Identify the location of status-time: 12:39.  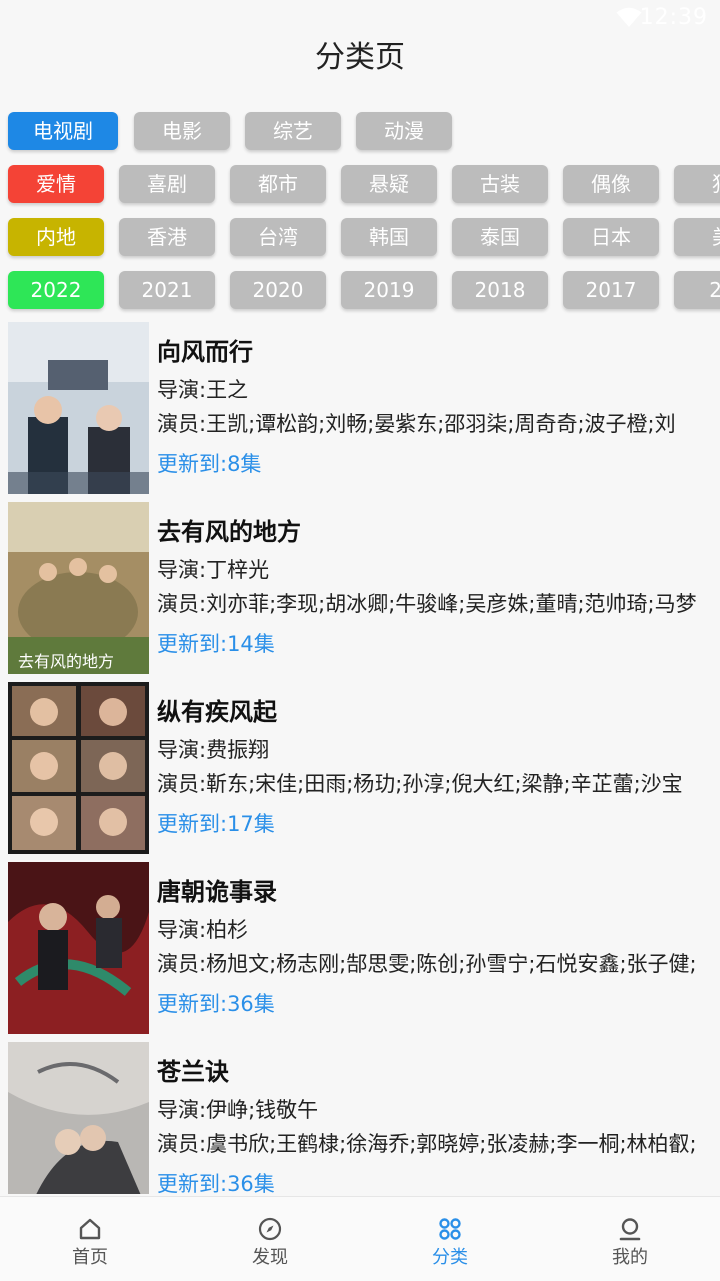
(673, 17).